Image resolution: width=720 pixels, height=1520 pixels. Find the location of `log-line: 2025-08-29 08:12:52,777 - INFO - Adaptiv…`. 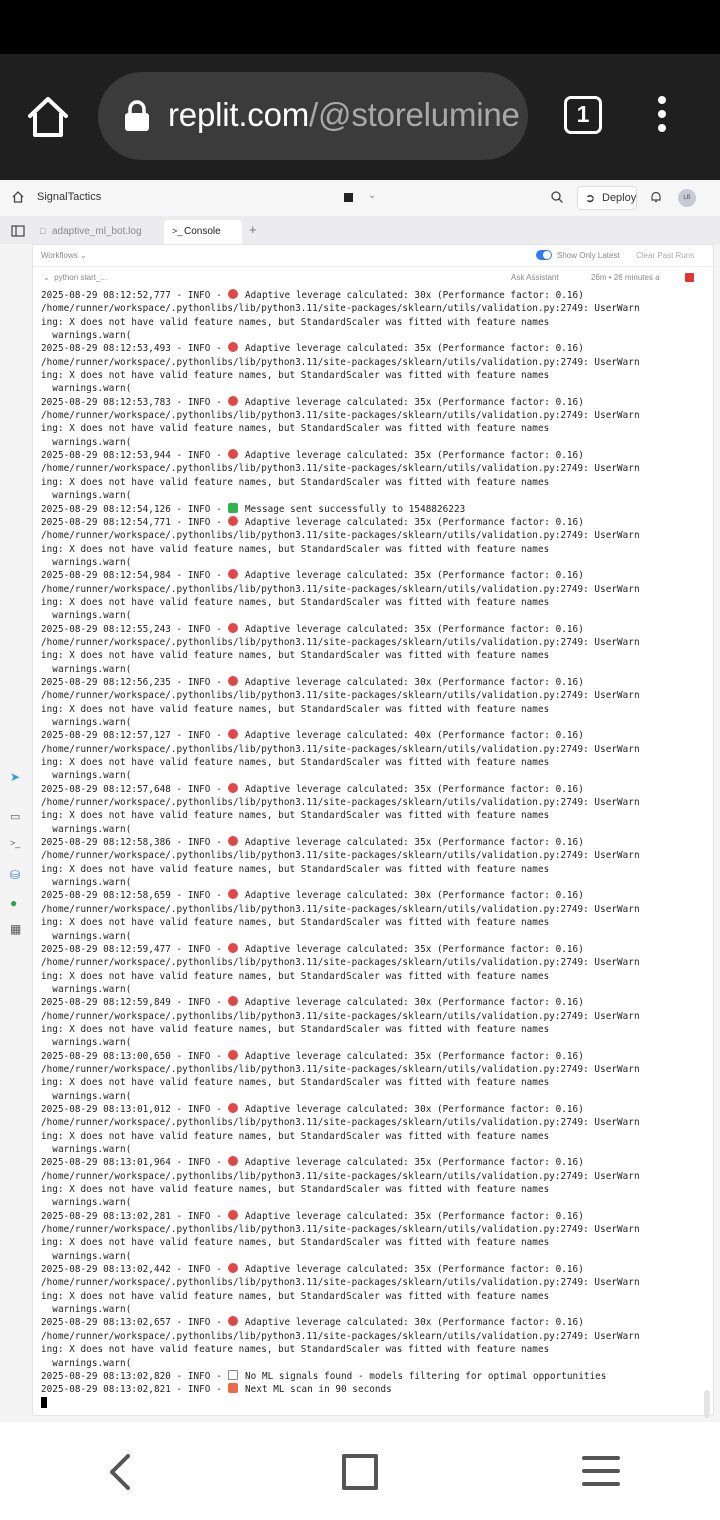

log-line: 2025-08-29 08:12:52,777 - INFO - Adaptiv… is located at coordinates (371, 295).